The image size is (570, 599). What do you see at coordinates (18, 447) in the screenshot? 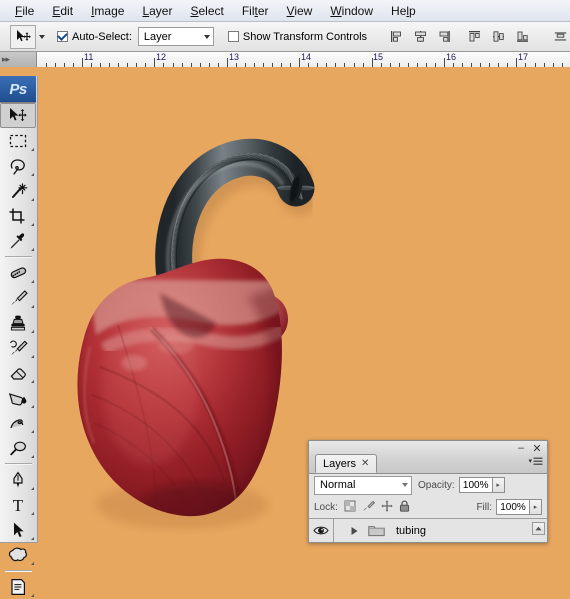
I see `dodge-tool` at bounding box center [18, 447].